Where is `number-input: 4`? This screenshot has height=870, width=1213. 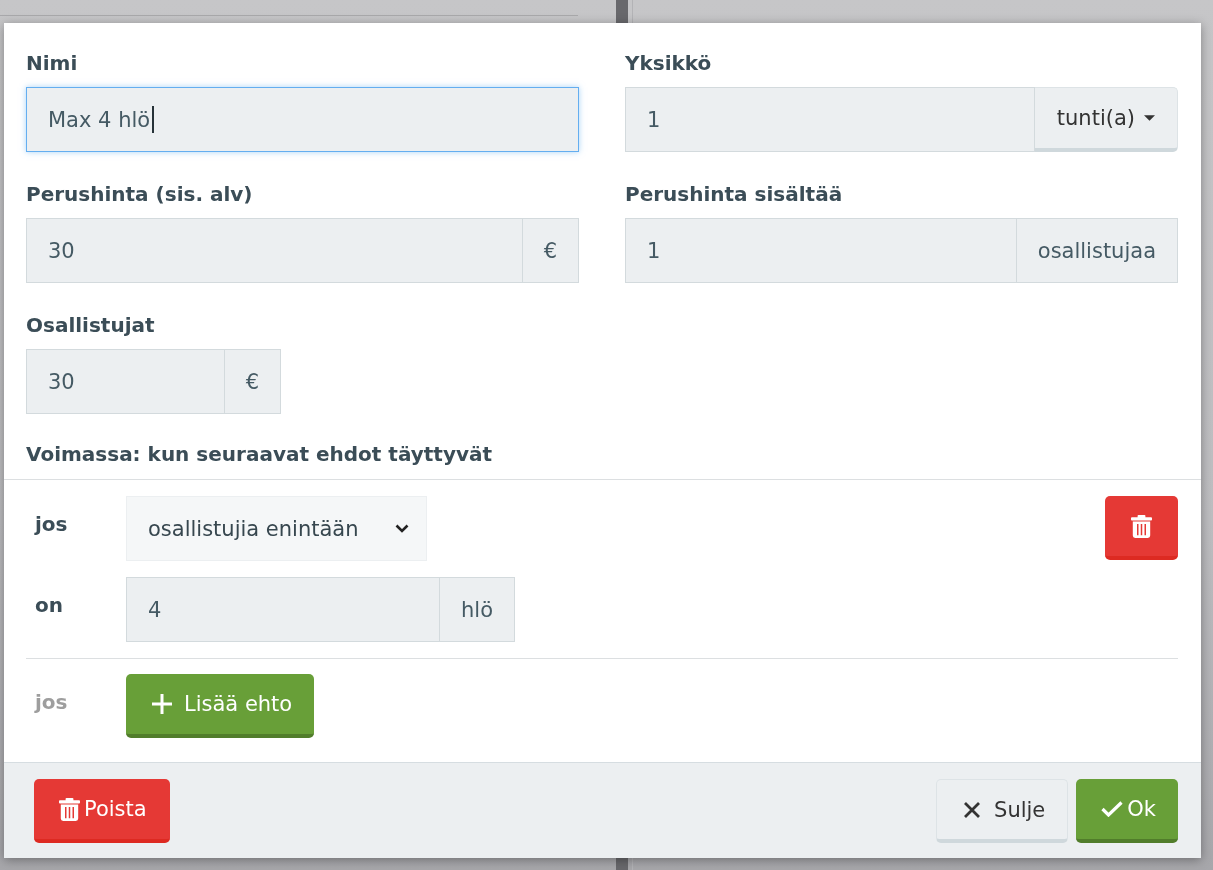
number-input: 4 is located at coordinates (283, 609).